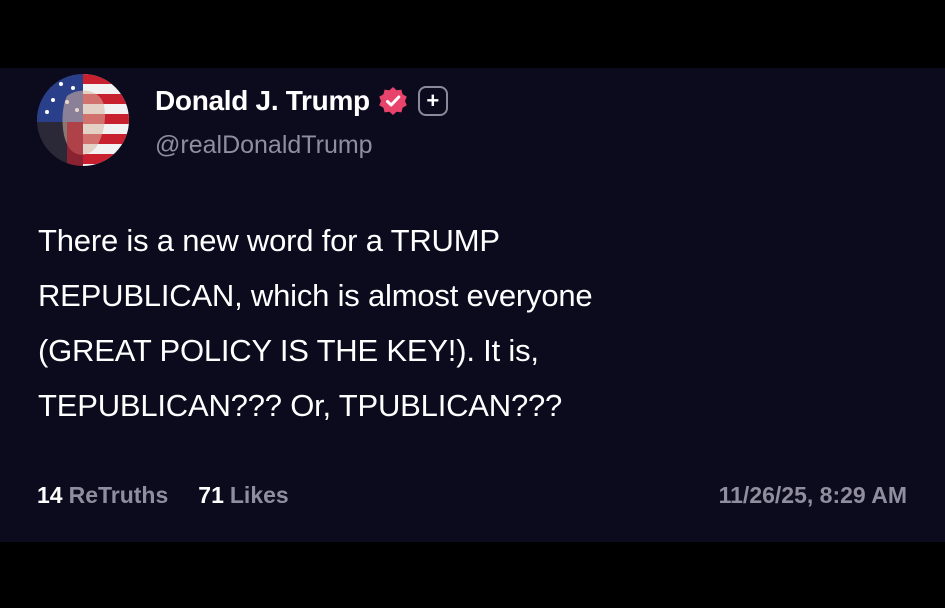  What do you see at coordinates (50, 495) in the screenshot?
I see `retruths-count: 14` at bounding box center [50, 495].